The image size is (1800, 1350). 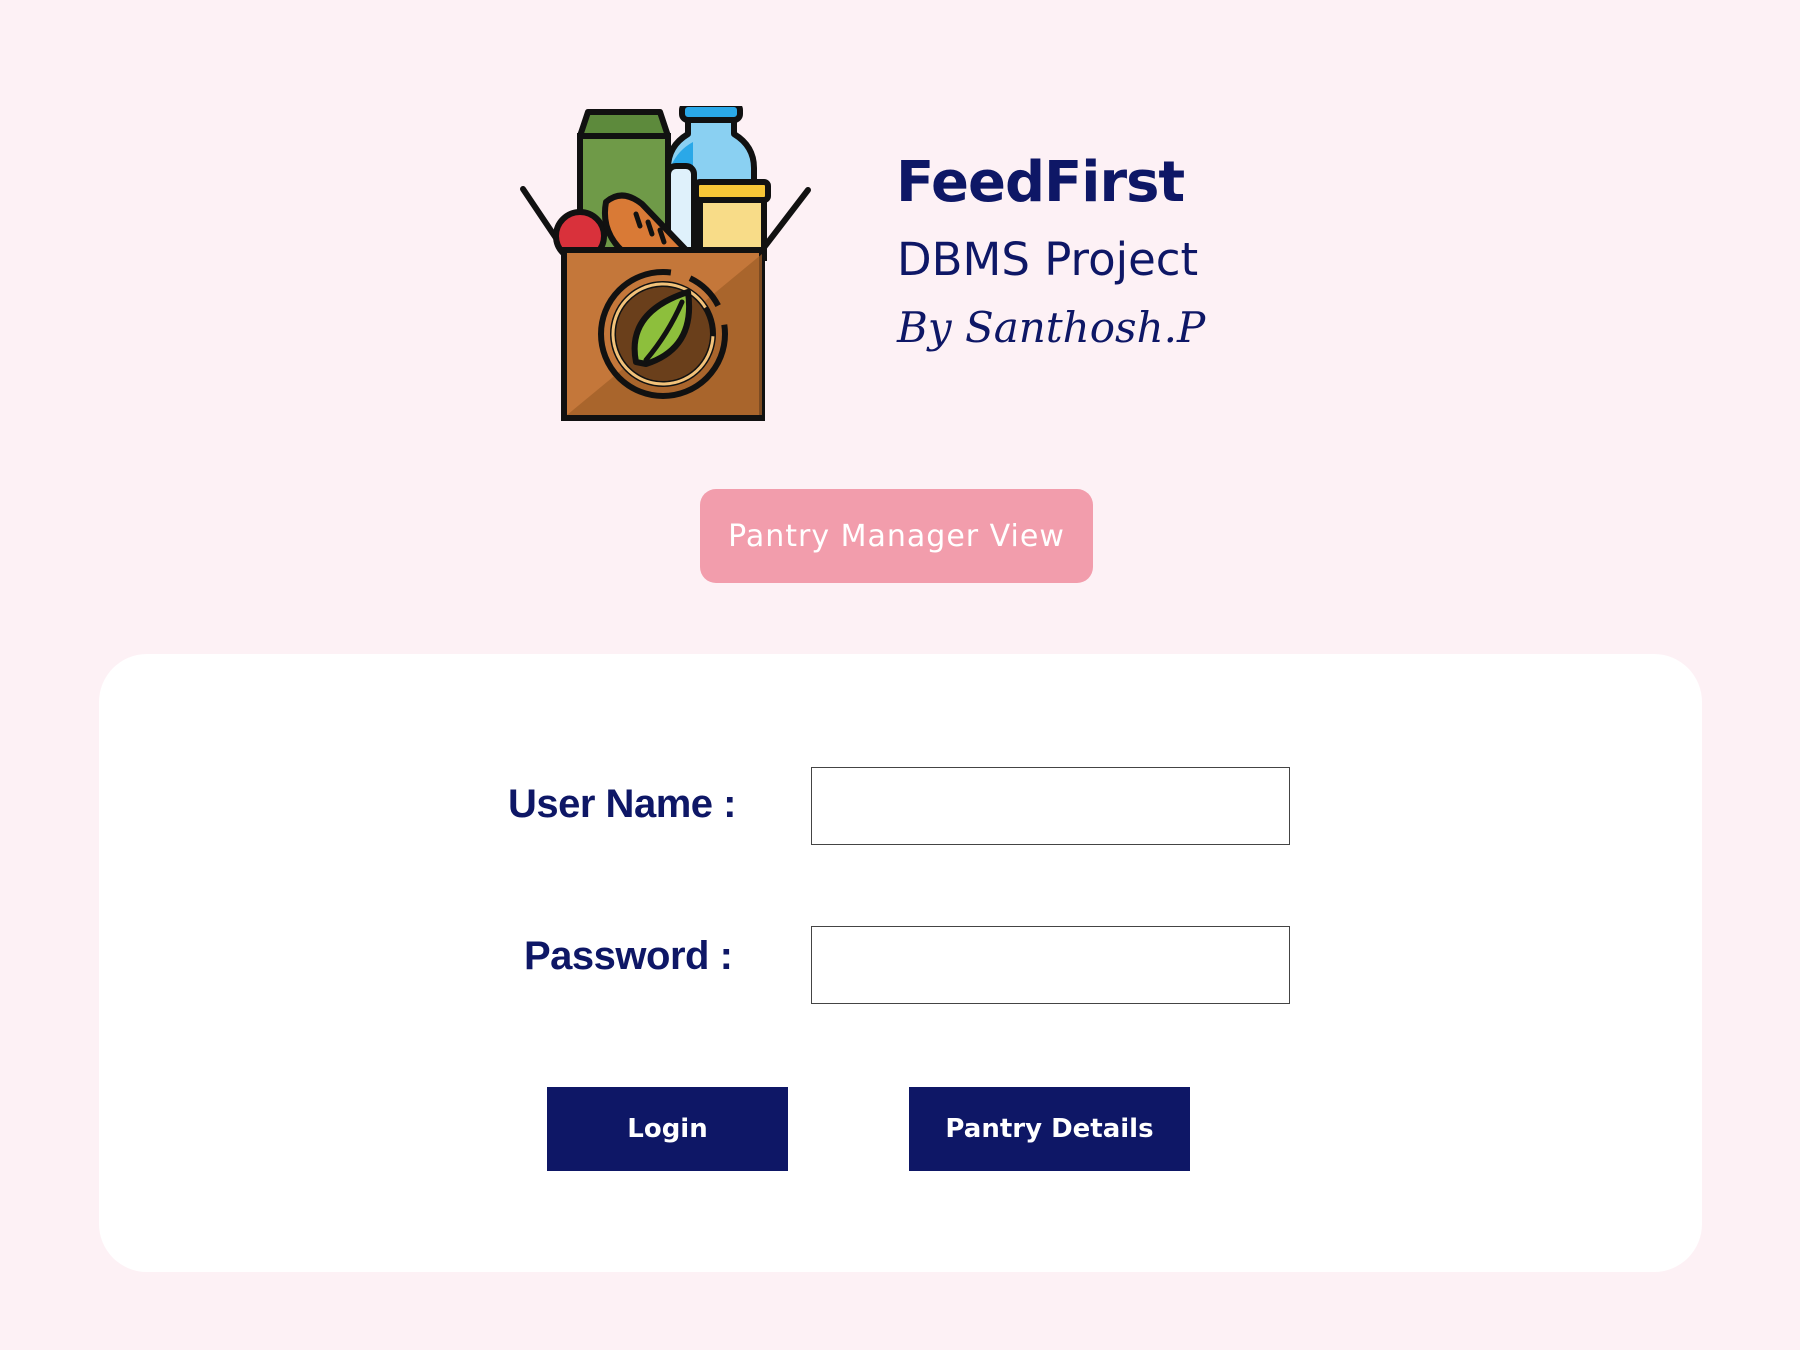 I want to click on password-label: Password :, so click(x=628, y=956).